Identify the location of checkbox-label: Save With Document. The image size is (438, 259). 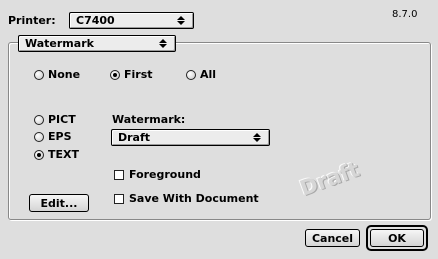
(194, 198).